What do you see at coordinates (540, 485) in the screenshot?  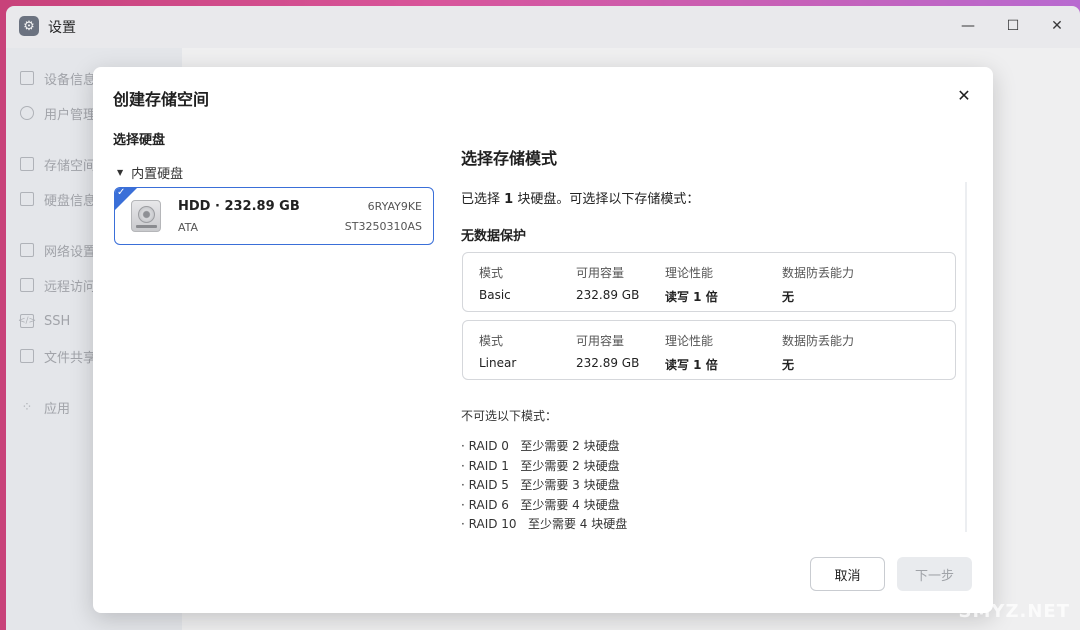 I see `unavailable-mode-item: · RAID 5 至少需要 3 块硬盘` at bounding box center [540, 485].